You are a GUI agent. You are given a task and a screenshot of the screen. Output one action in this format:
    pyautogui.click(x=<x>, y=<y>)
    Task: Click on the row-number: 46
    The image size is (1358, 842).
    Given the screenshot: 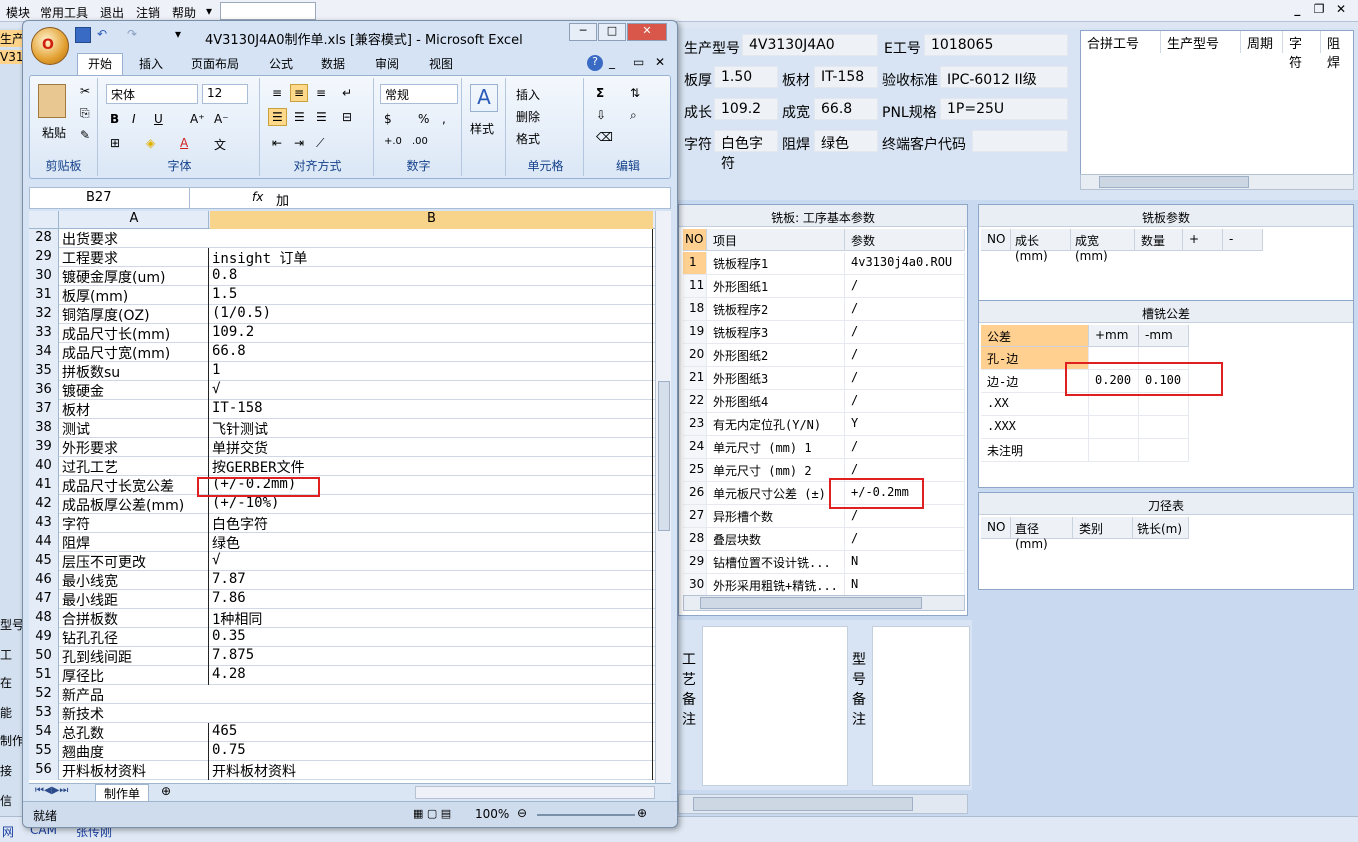 What is the action you would take?
    pyautogui.click(x=44, y=580)
    